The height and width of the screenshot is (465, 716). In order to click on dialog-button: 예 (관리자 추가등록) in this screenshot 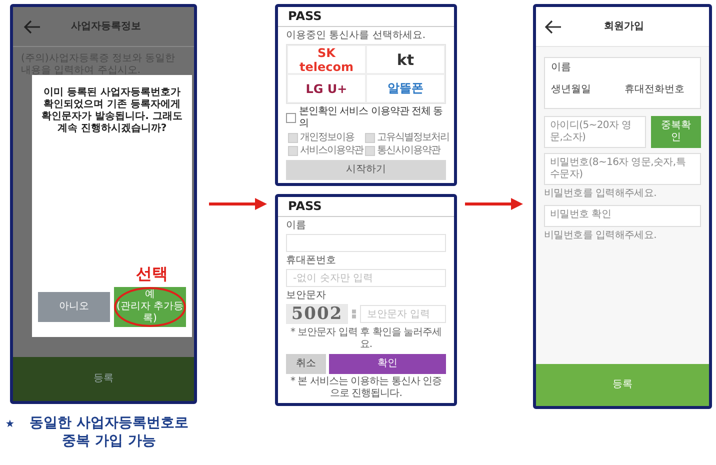, I will do `click(150, 307)`.